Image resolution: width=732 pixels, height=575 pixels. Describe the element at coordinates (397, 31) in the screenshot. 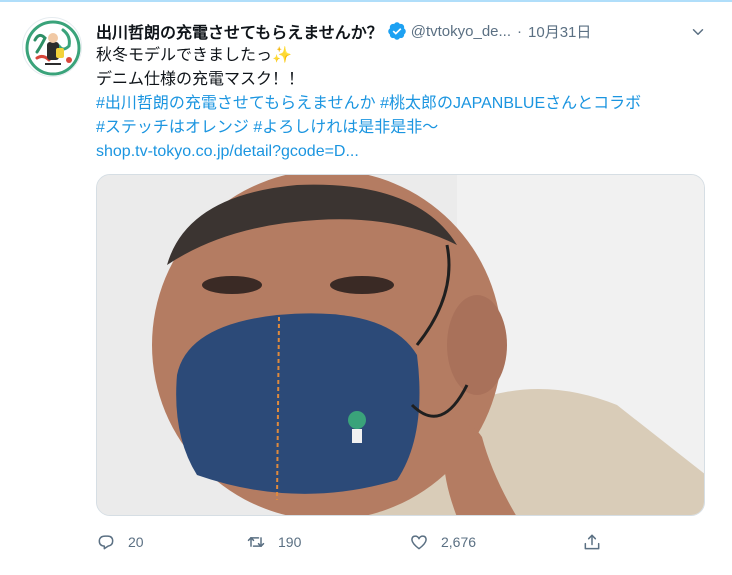

I see `verified-badge-icon` at that location.